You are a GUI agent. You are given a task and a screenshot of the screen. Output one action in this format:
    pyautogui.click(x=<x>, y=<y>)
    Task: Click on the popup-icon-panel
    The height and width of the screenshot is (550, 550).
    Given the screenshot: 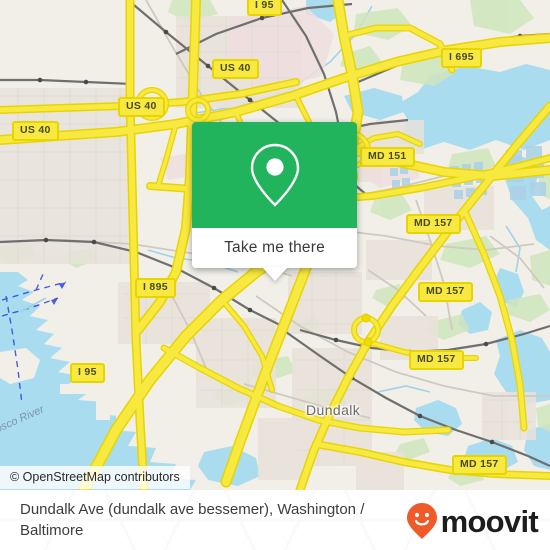 What is the action you would take?
    pyautogui.click(x=274, y=175)
    